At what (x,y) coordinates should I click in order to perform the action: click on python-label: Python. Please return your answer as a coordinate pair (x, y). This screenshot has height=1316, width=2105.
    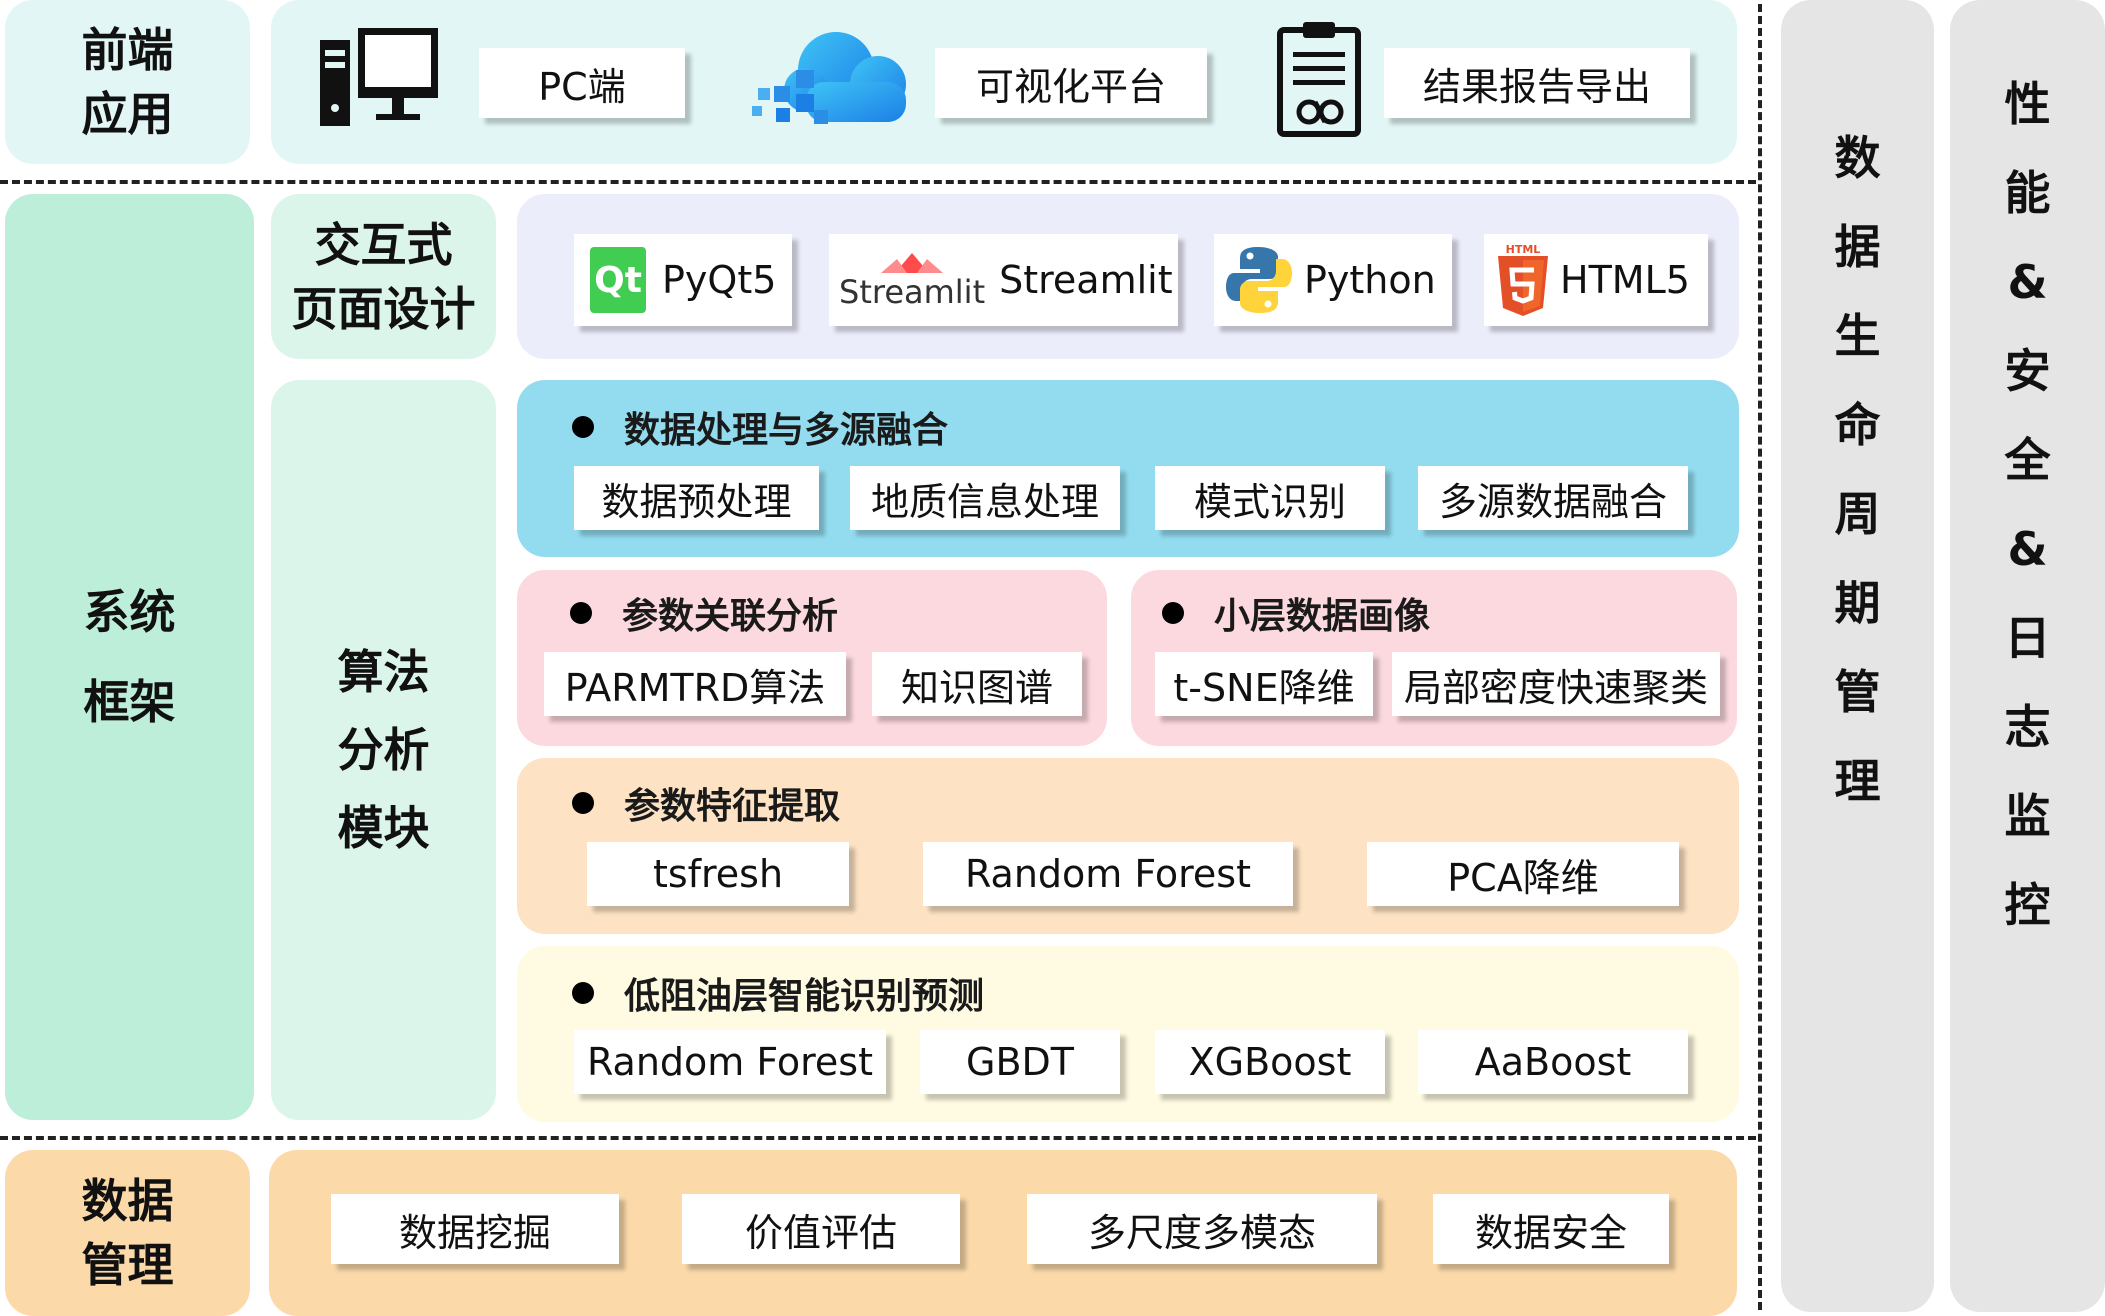
    Looking at the image, I should click on (1370, 280).